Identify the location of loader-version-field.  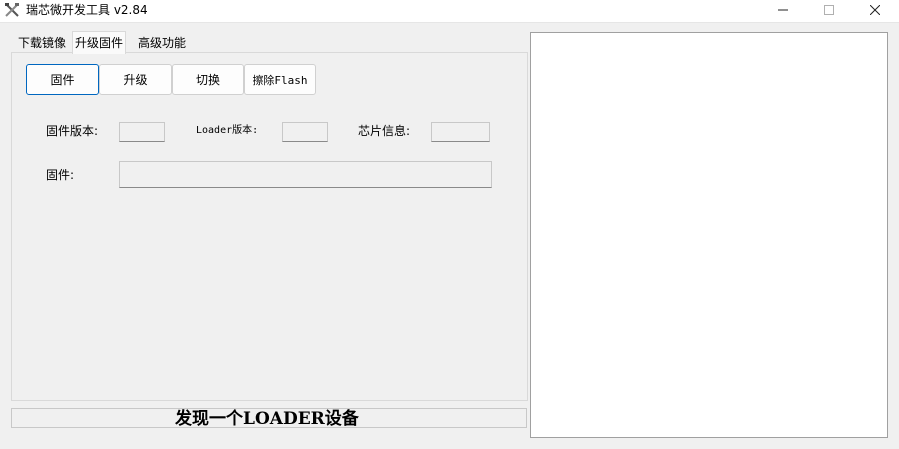
(305, 132).